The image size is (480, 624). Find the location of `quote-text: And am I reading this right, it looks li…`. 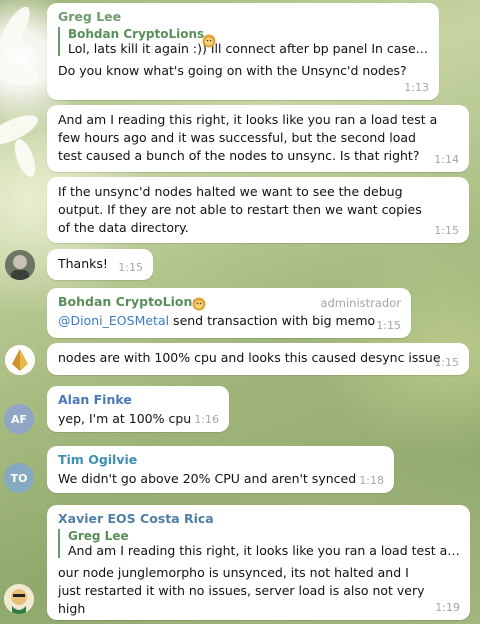

quote-text: And am I reading this right, it looks li… is located at coordinates (264, 550).